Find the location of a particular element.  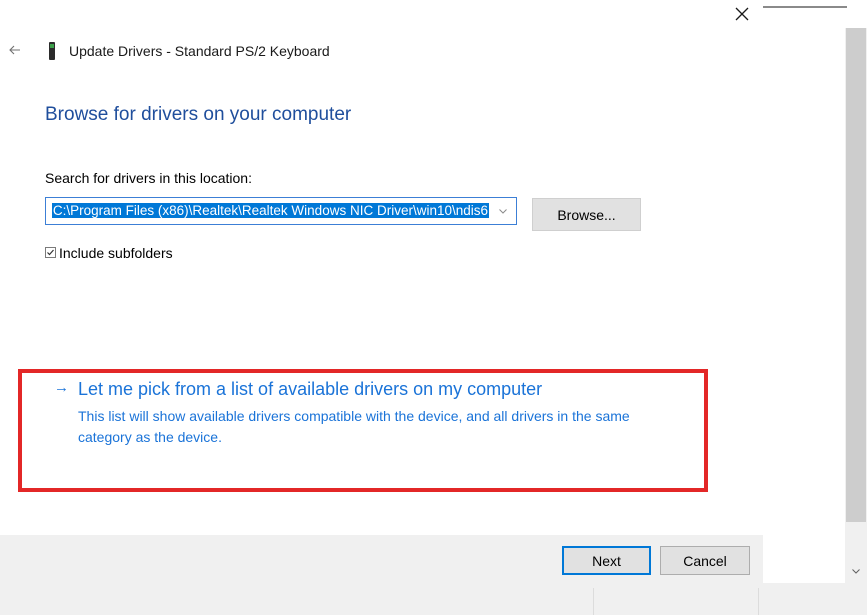

close-button is located at coordinates (742, 14).